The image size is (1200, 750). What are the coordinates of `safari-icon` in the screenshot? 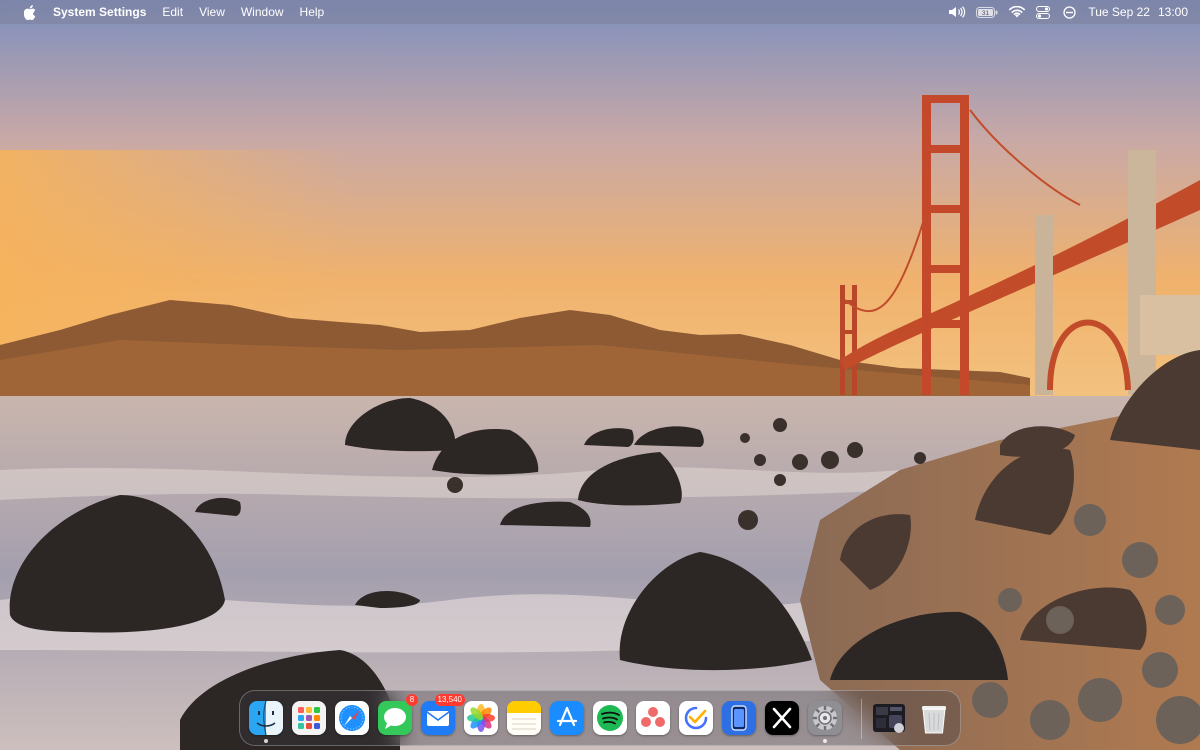 It's located at (352, 718).